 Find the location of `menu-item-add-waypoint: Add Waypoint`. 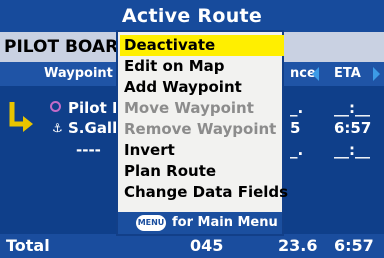

menu-item-add-waypoint: Add Waypoint is located at coordinates (202, 87).